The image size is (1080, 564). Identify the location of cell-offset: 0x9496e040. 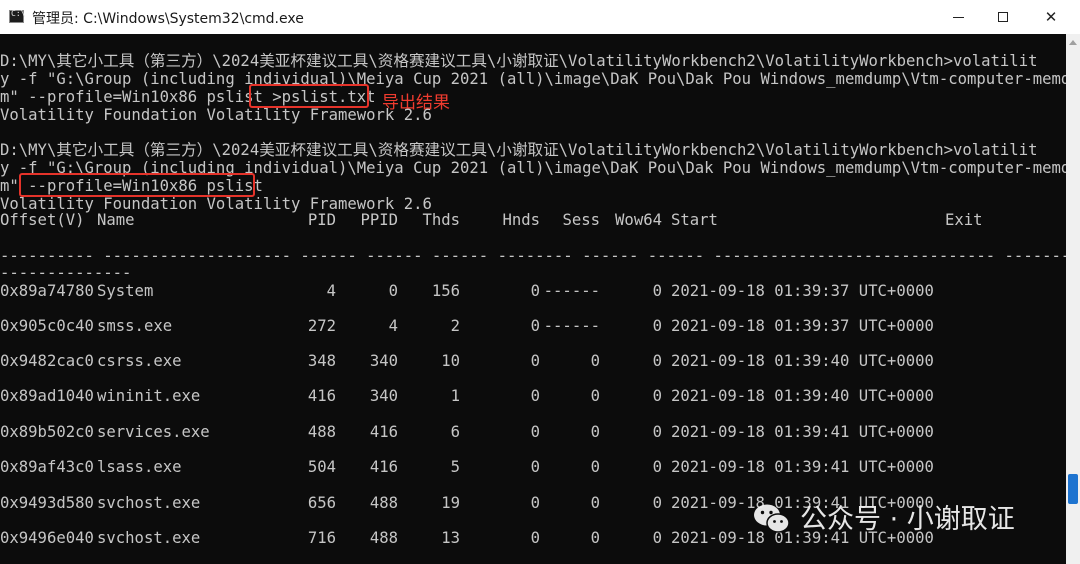
(47, 538).